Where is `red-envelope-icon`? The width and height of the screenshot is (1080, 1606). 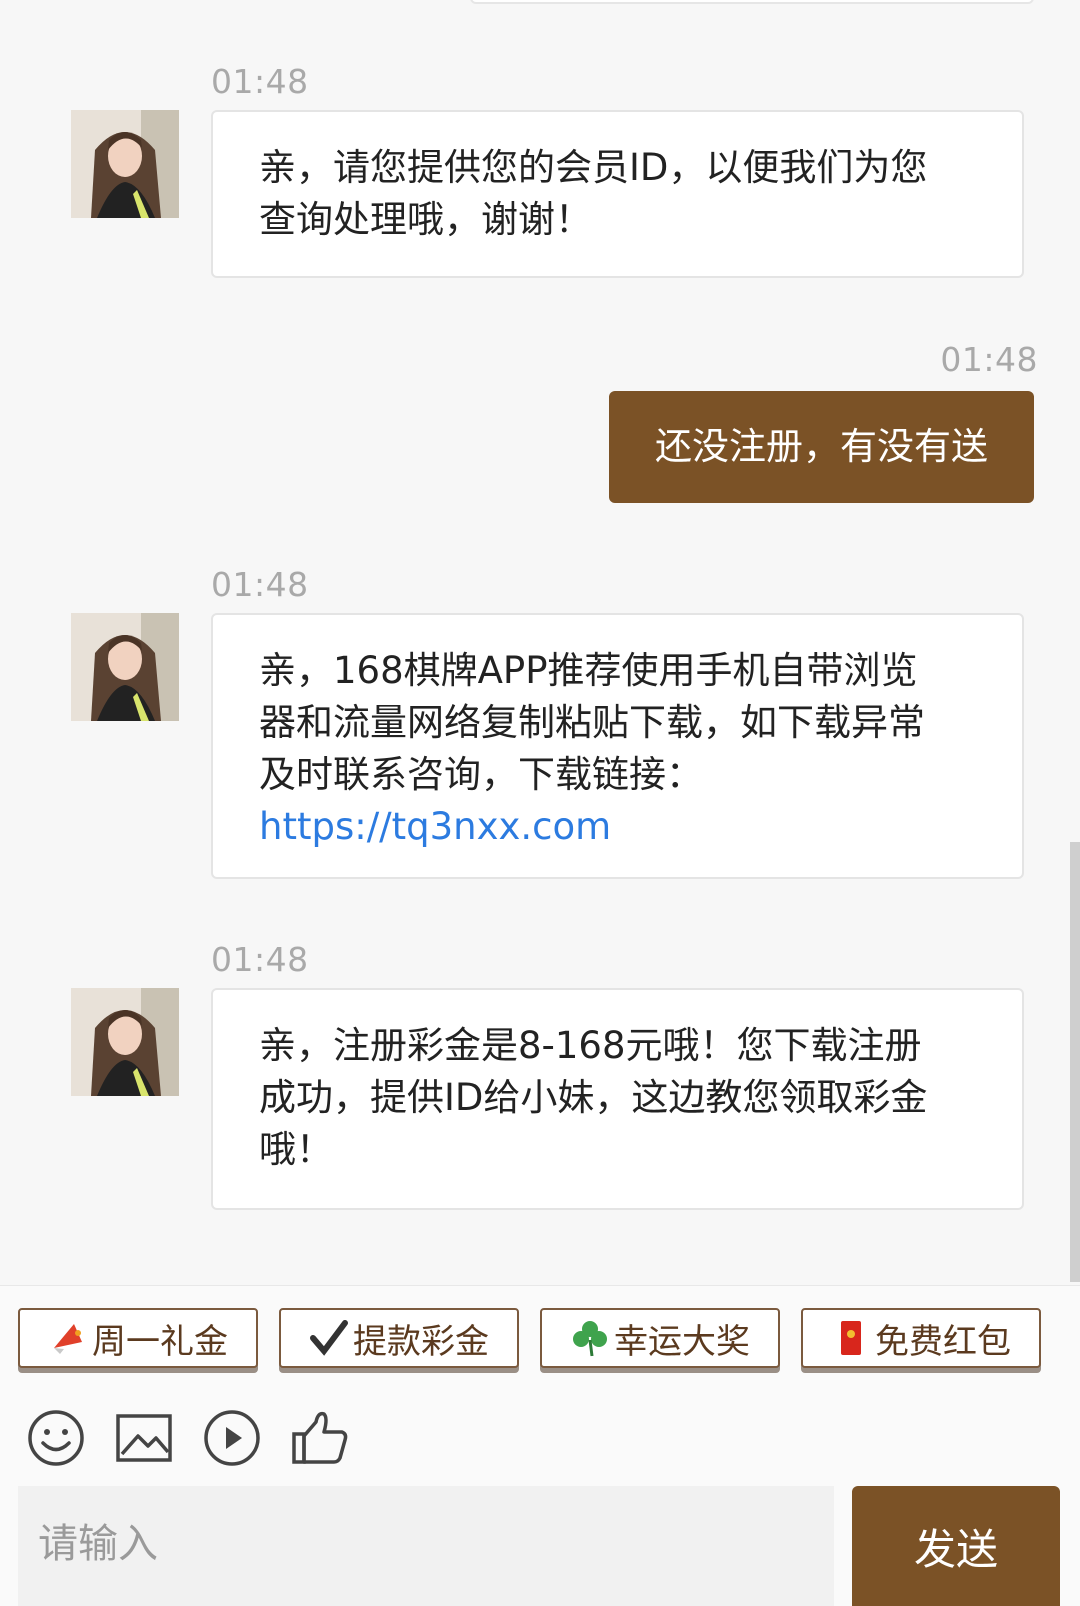
red-envelope-icon is located at coordinates (851, 1338).